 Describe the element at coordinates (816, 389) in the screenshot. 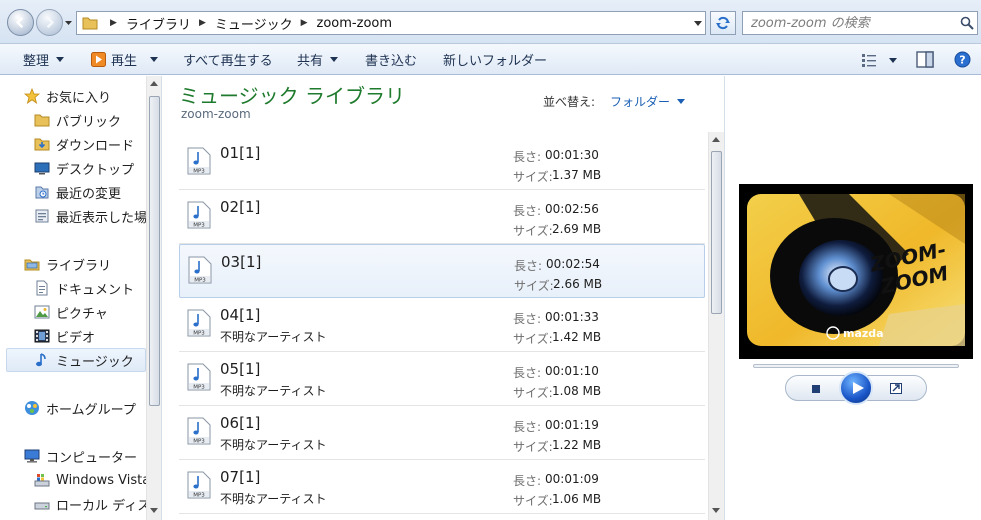

I see `stop-button` at that location.